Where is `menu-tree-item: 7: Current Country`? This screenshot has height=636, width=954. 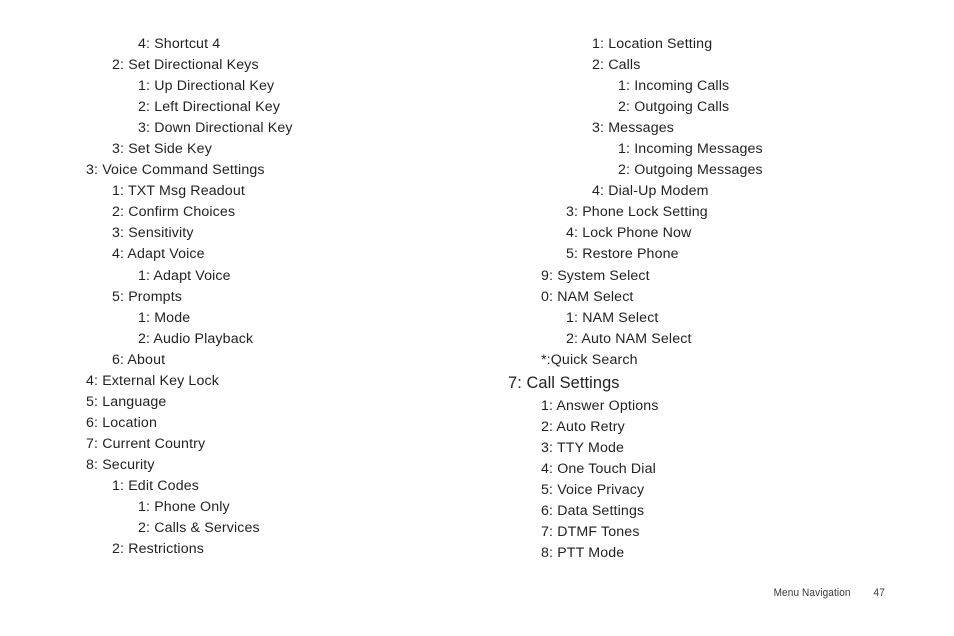 menu-tree-item: 7: Current Country is located at coordinates (146, 443).